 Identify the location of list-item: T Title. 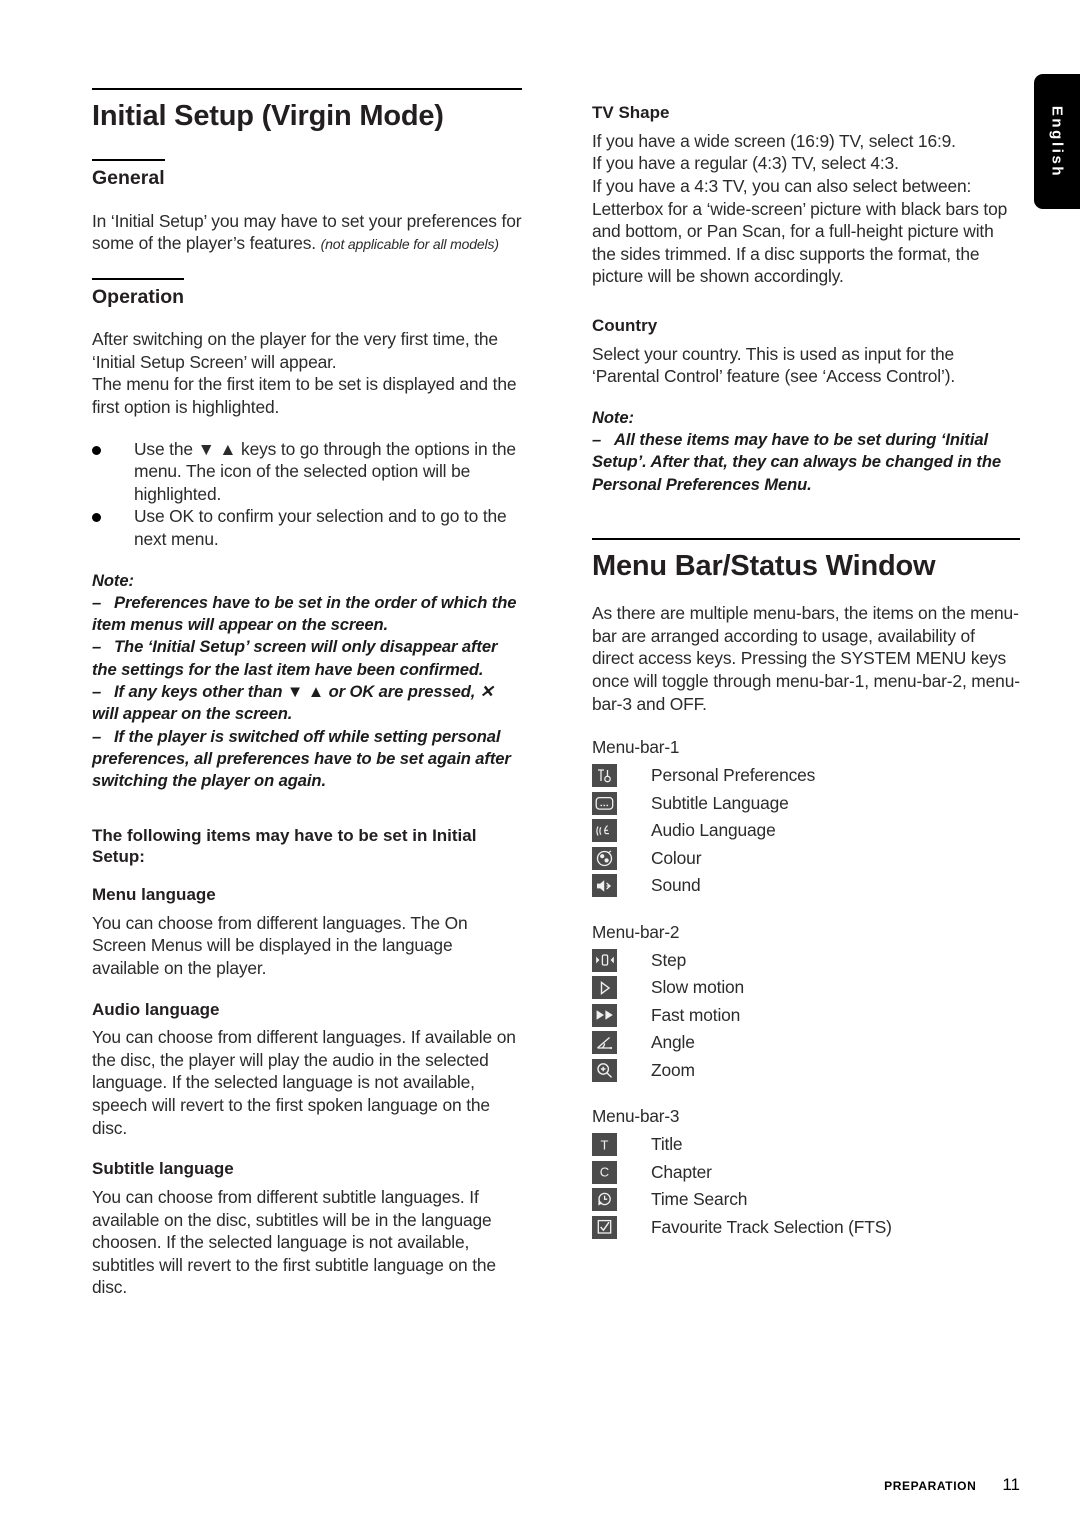
(806, 1145).